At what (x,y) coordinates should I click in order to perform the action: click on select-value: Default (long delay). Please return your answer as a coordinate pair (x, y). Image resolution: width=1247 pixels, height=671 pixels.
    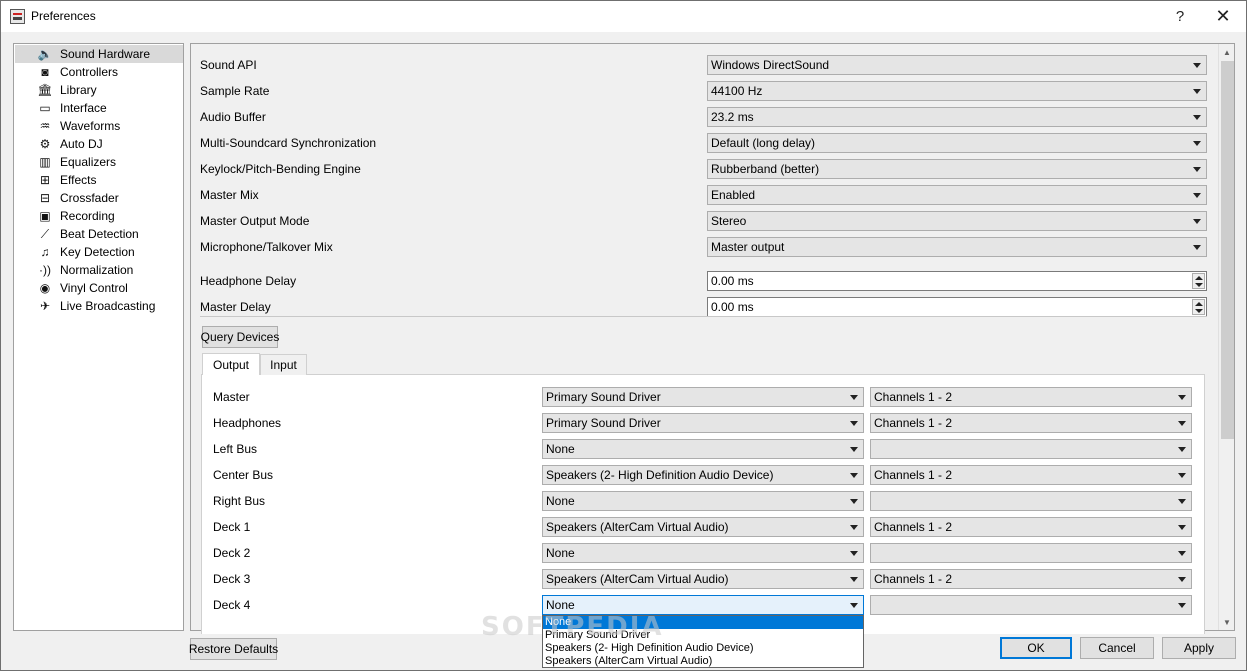
    Looking at the image, I should click on (763, 143).